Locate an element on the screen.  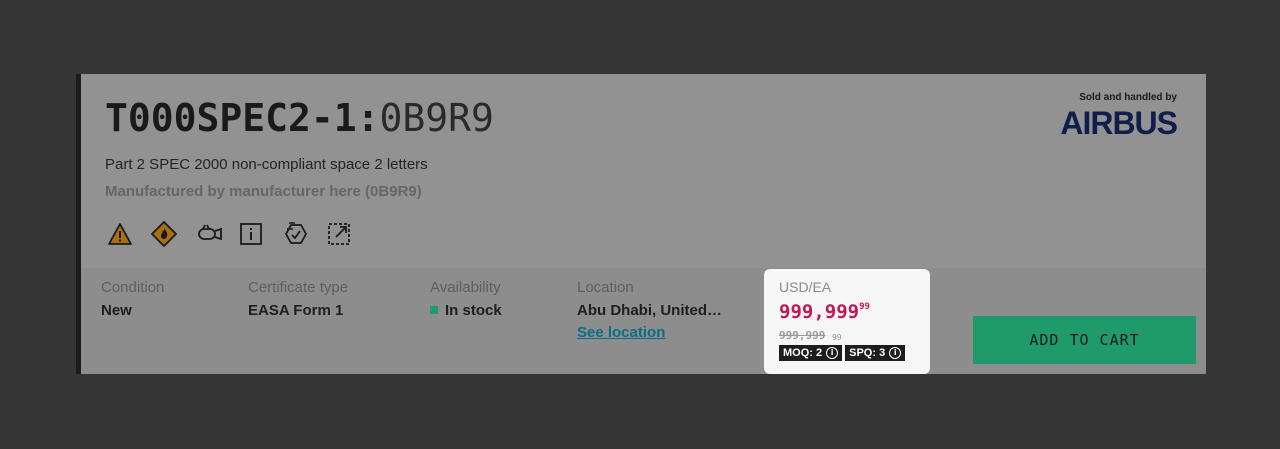
serialized-tag-icon is located at coordinates (305, 234).